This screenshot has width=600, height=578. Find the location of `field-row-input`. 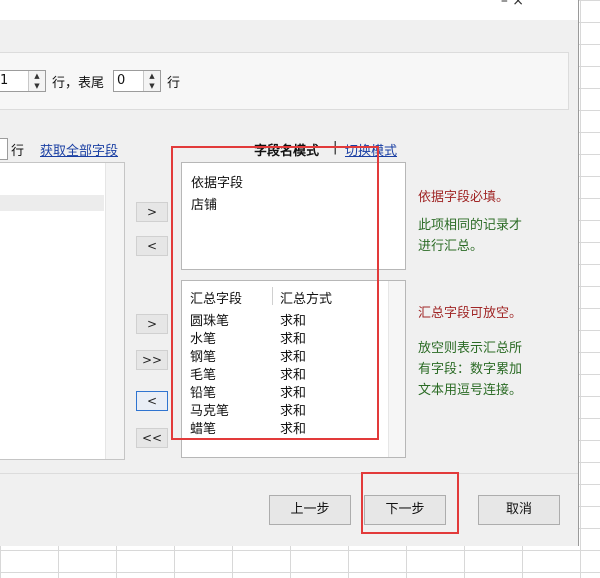

field-row-input is located at coordinates (4, 149).